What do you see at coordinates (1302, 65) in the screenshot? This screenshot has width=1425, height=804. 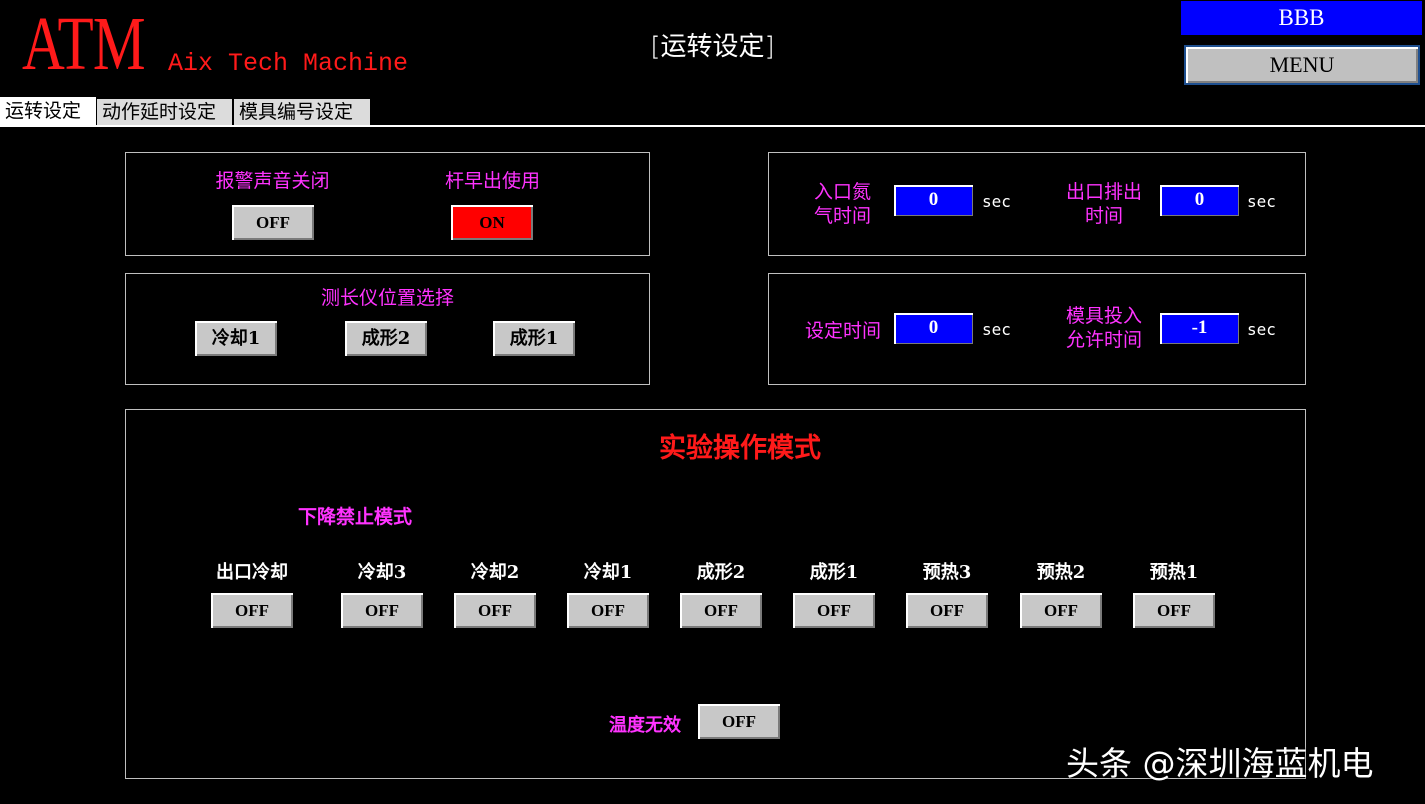 I see `menu-button: MENU` at bounding box center [1302, 65].